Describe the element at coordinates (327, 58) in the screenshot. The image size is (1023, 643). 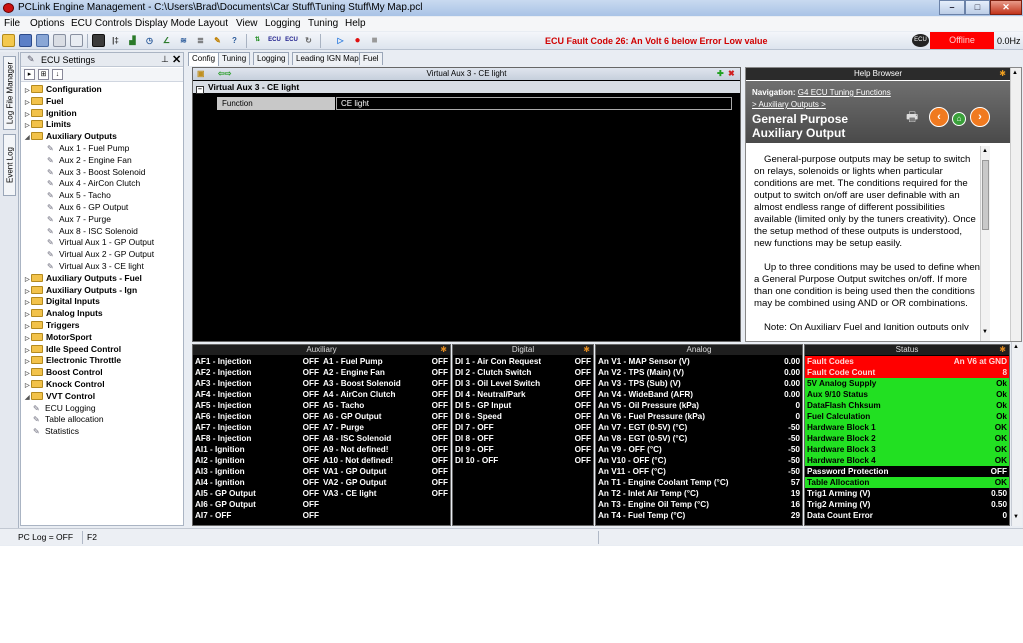
I see `tab-leading-ign-map: Leading IGN Map` at that location.